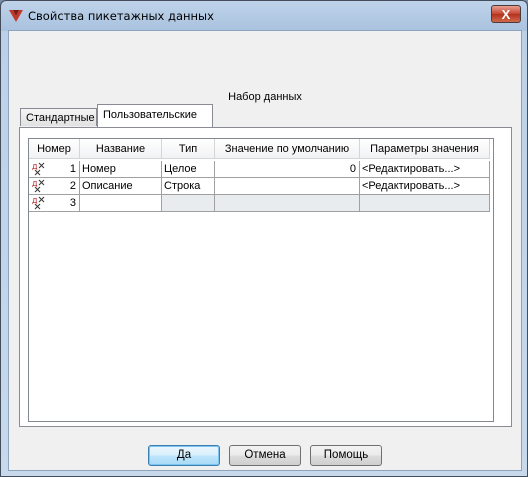  I want to click on column-header-type: Тип, so click(188, 149).